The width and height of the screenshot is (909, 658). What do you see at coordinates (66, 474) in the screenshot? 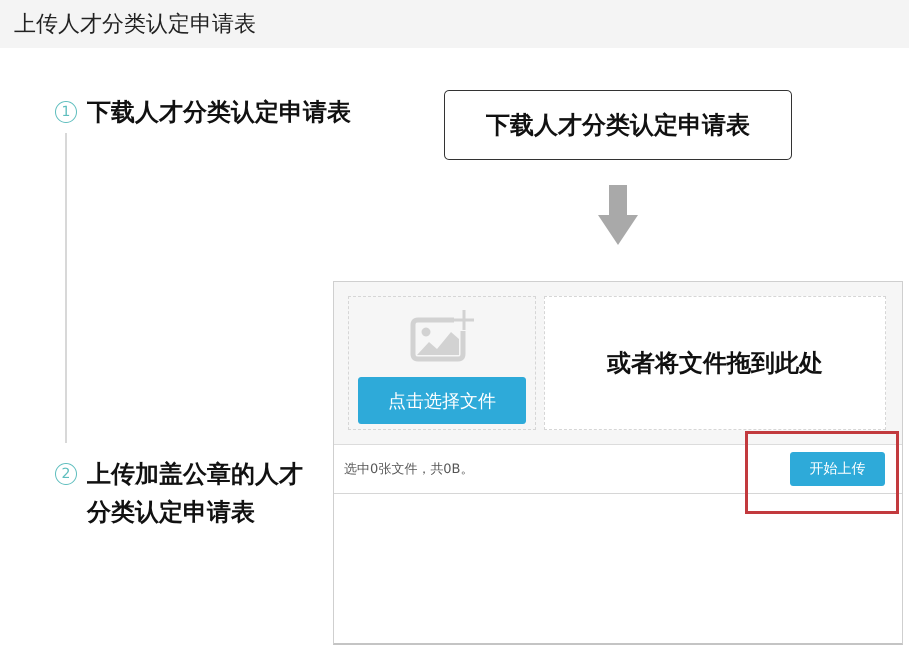
I see `step-number: 2` at bounding box center [66, 474].